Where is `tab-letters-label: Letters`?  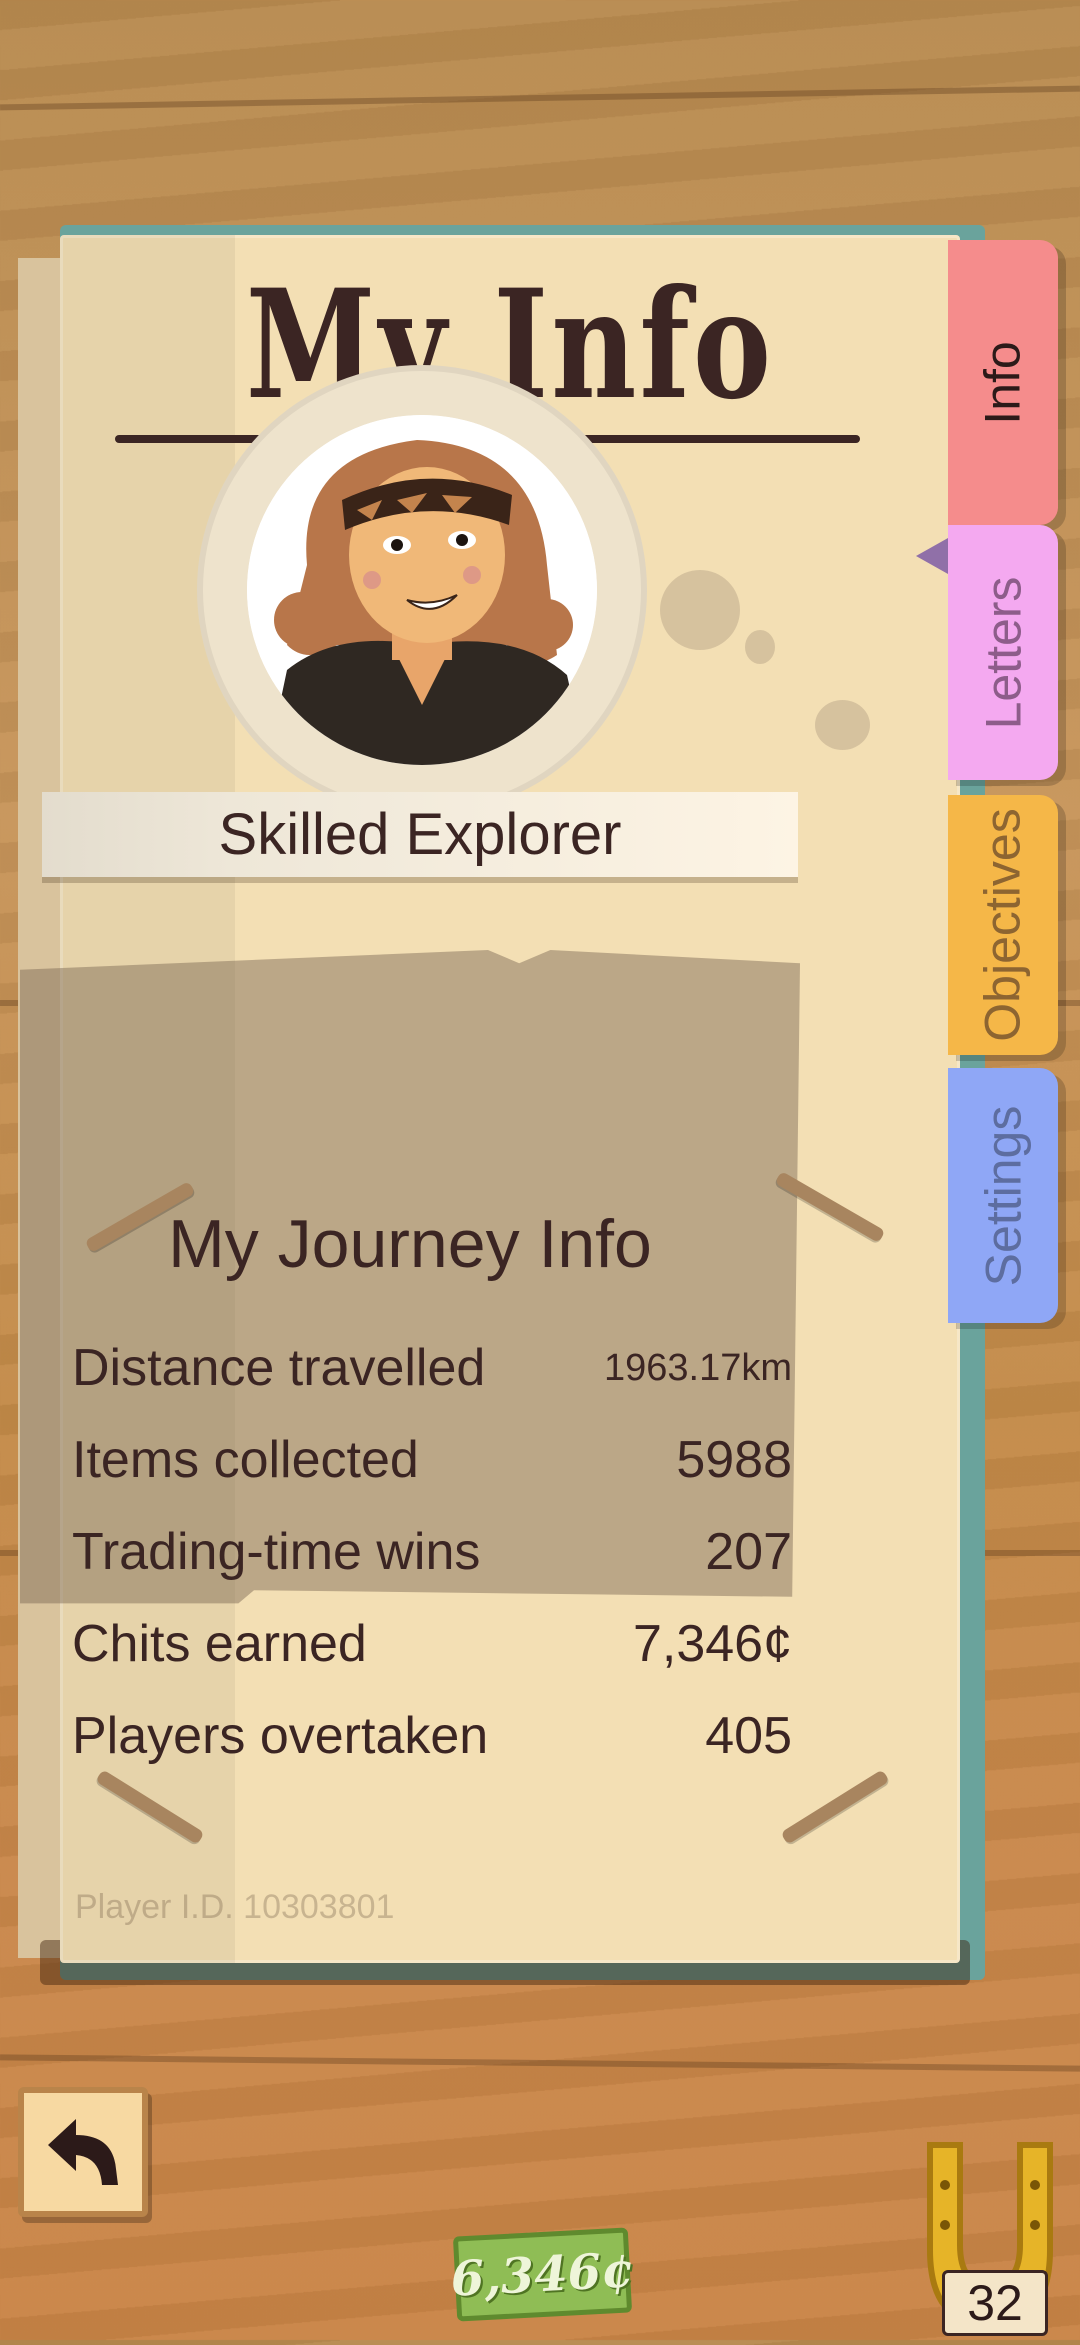
tab-letters-label: Letters is located at coordinates (1003, 652).